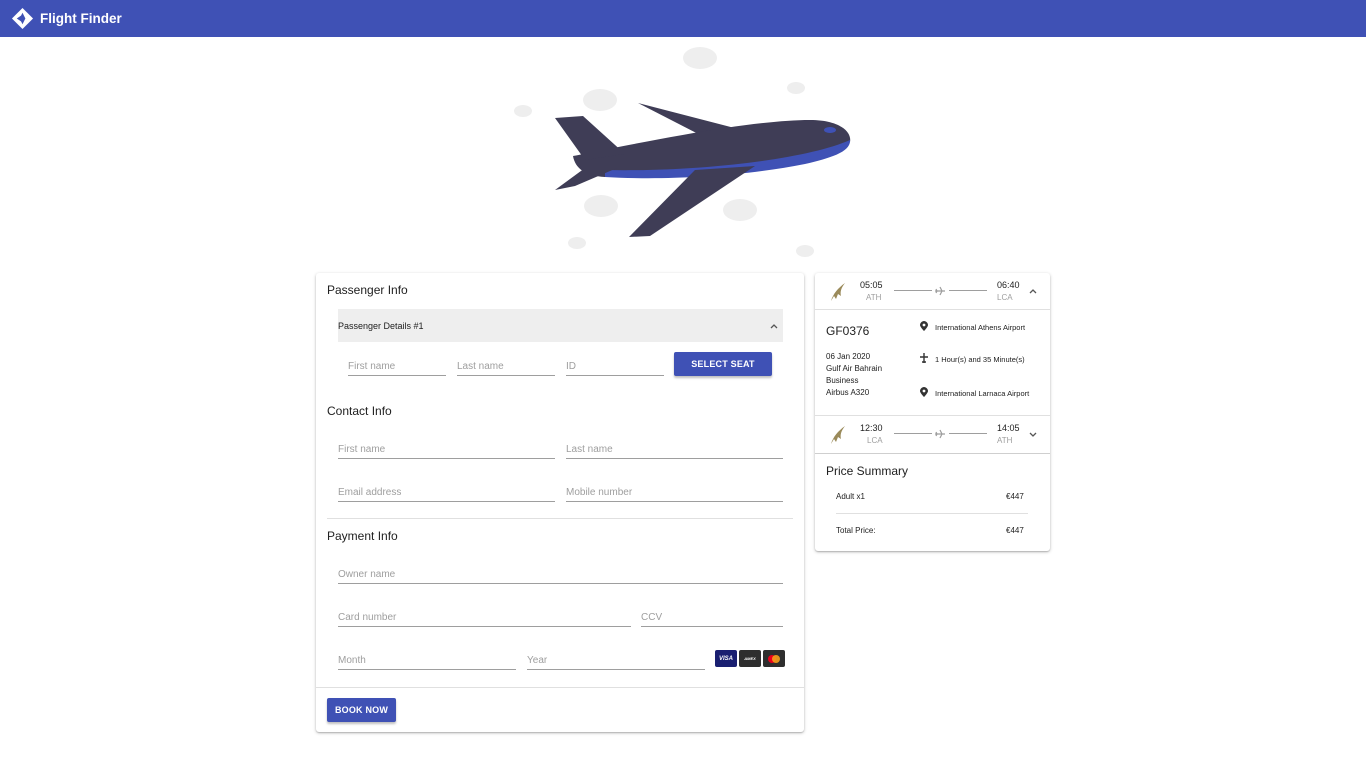 The height and width of the screenshot is (768, 1366). I want to click on mastercard-icon, so click(774, 658).